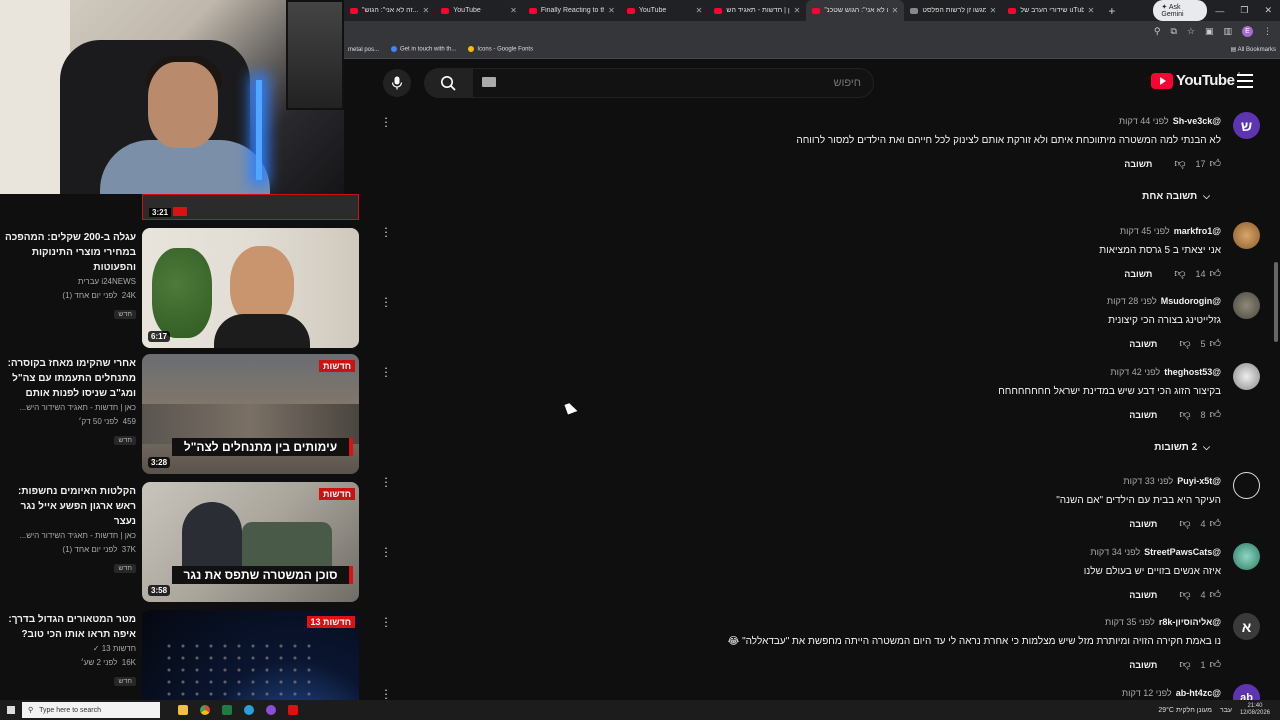 This screenshot has width=1280, height=720. What do you see at coordinates (1173, 31) in the screenshot?
I see `cast-icon: ⧉` at bounding box center [1173, 31].